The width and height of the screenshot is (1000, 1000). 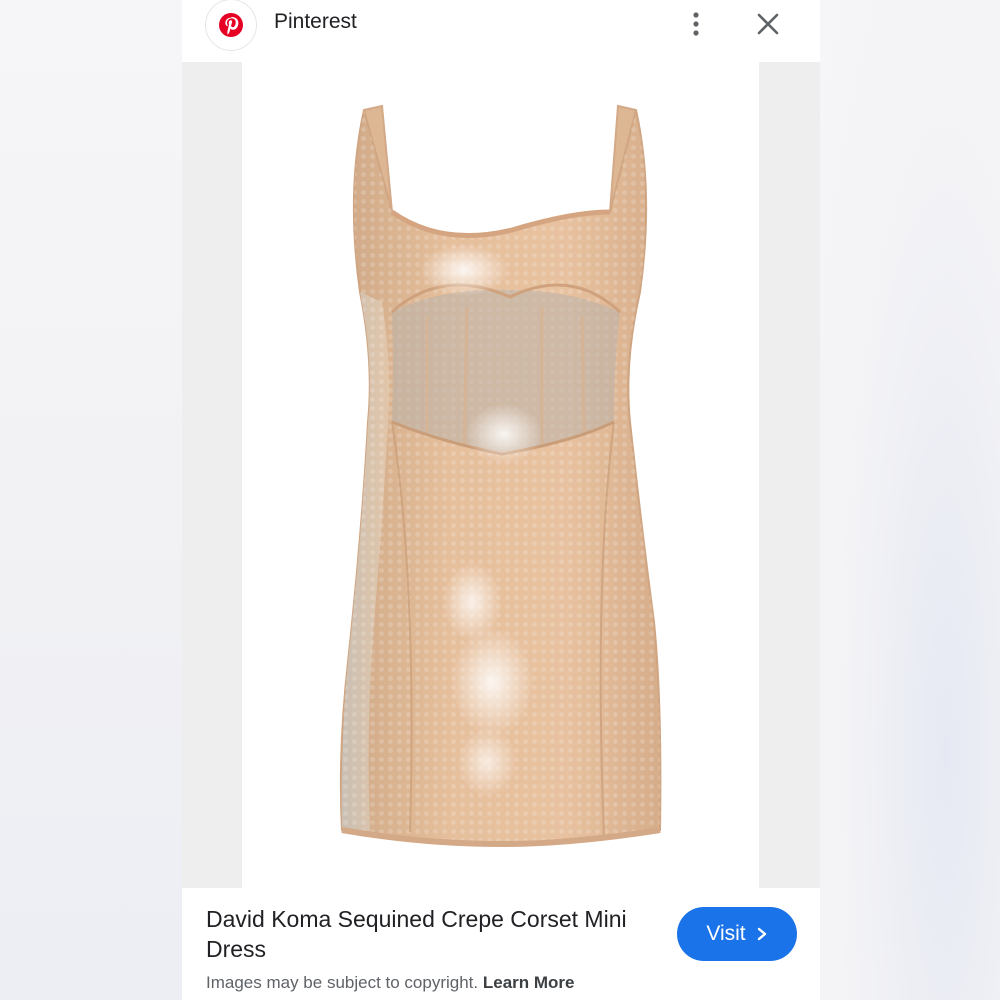 I want to click on pinterest-logo-icon, so click(x=231, y=25).